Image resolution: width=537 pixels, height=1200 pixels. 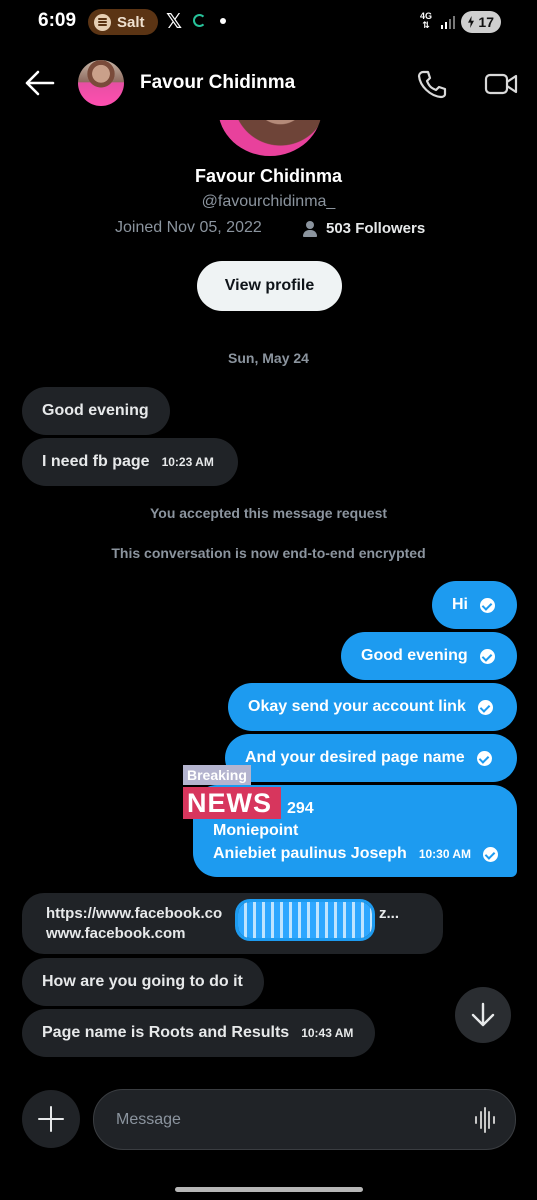 I want to click on status-time: 6:09, so click(x=57, y=20).